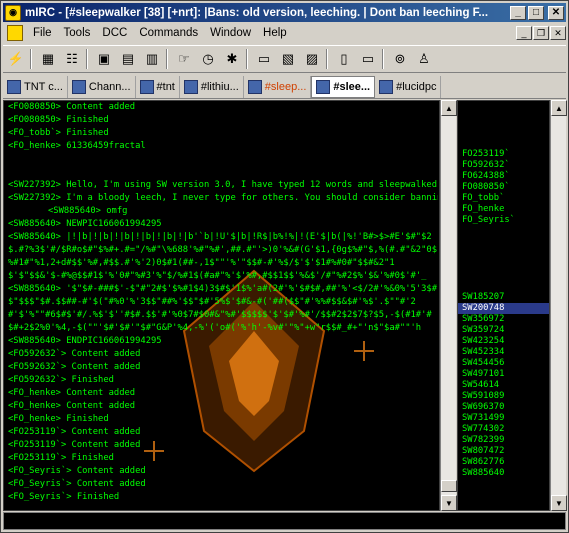 Image resolution: width=569 pixels, height=533 pixels. I want to click on nick-item: FO080850`, so click(503, 187).